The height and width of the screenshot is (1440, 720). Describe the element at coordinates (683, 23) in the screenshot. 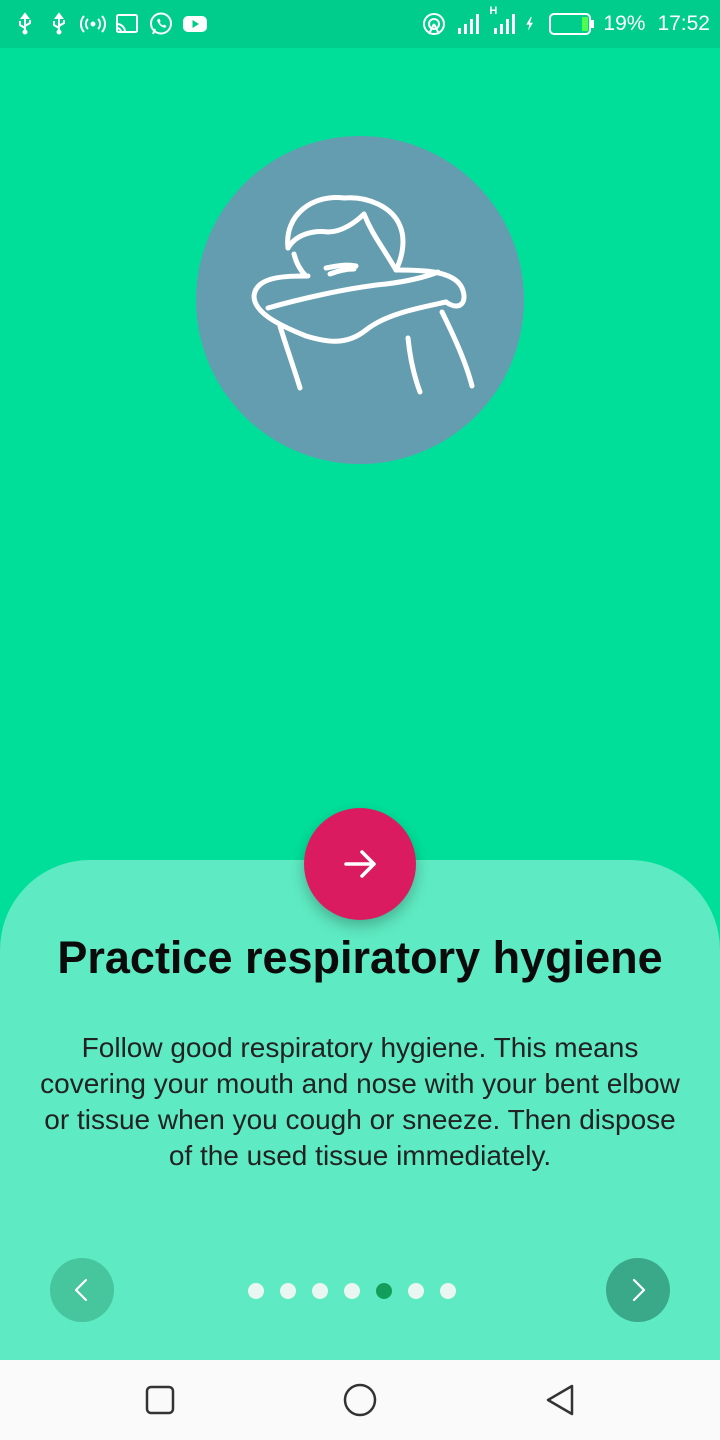

I see `status-time: 17:52` at that location.